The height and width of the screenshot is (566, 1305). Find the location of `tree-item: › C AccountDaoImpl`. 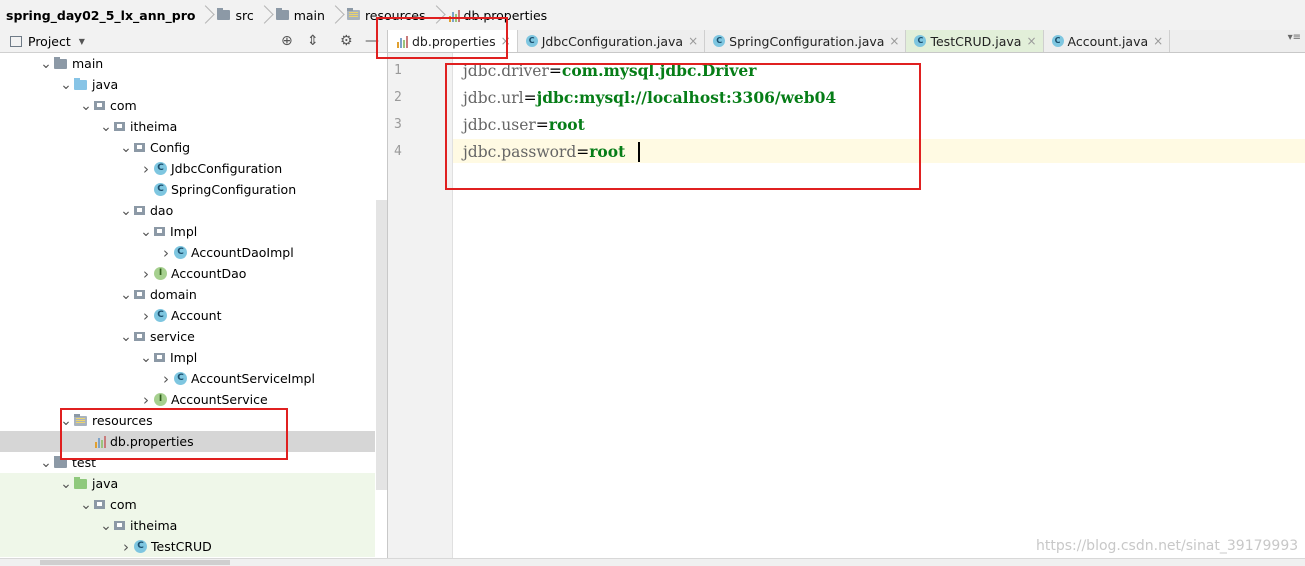

tree-item: › C AccountDaoImpl is located at coordinates (187, 252).